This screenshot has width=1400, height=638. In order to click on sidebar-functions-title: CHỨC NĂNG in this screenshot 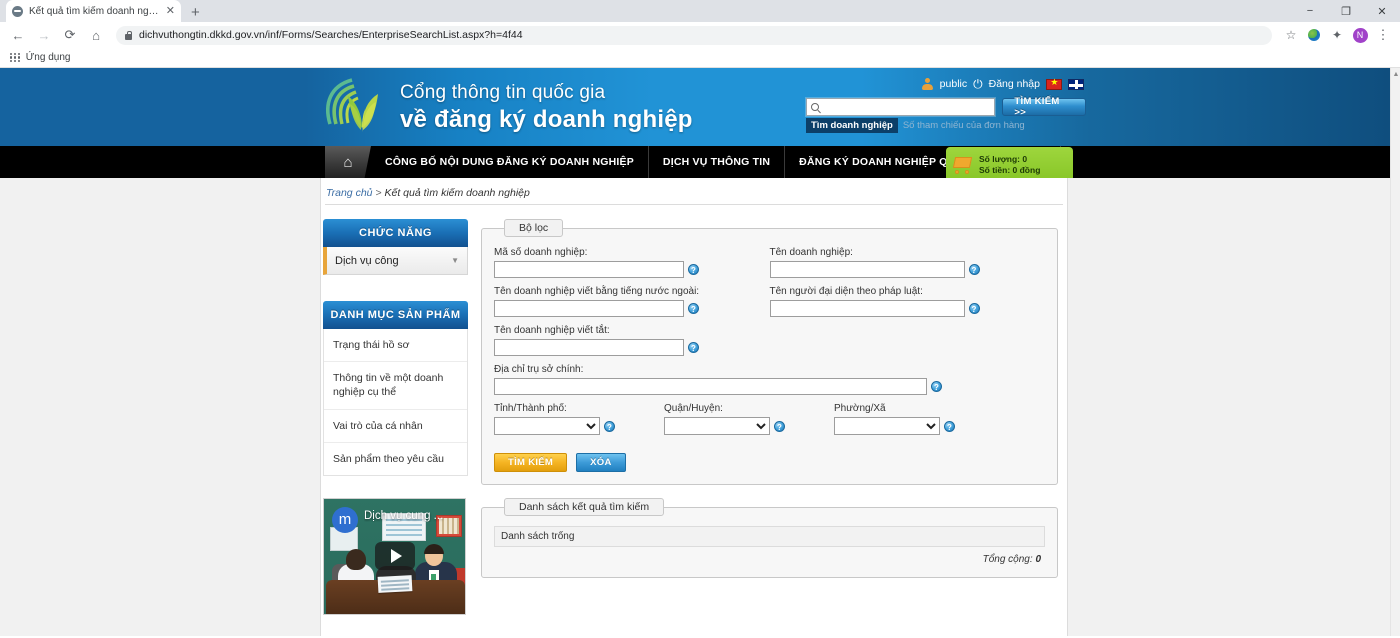, I will do `click(395, 233)`.